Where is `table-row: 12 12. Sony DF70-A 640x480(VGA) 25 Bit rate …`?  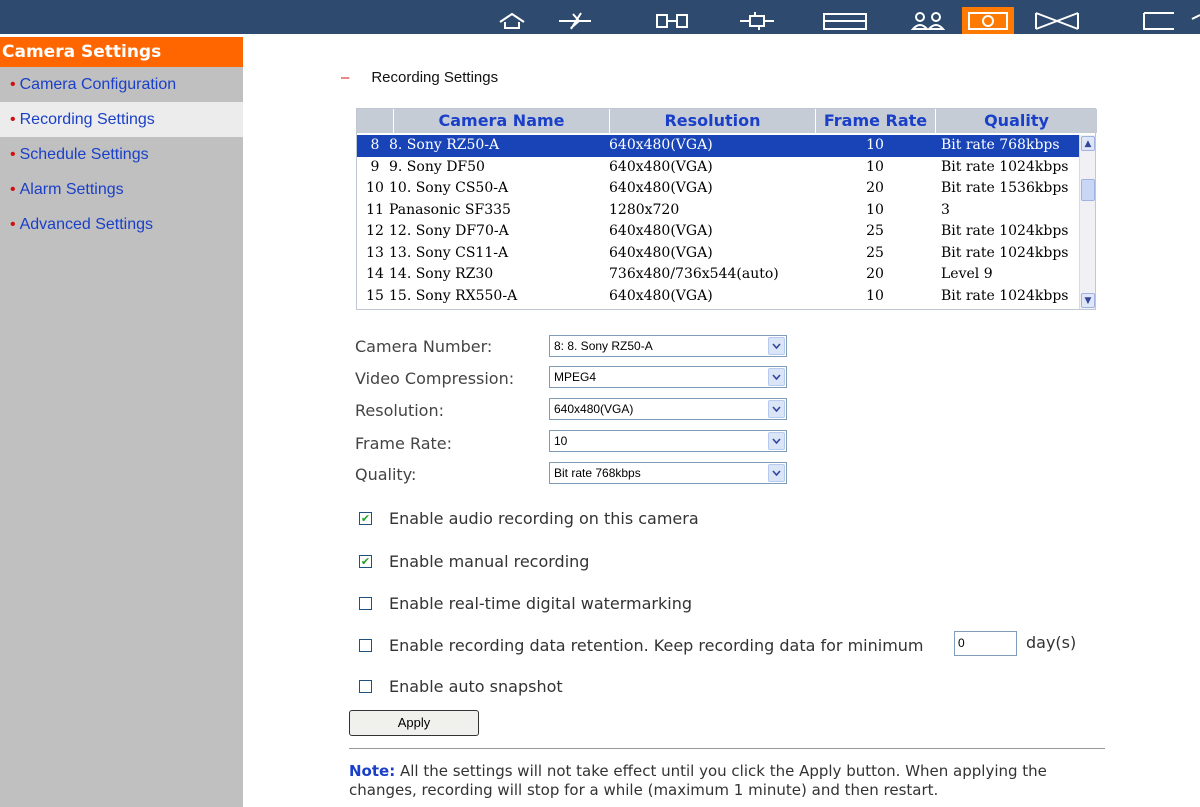
table-row: 12 12. Sony DF70-A 640x480(VGA) 25 Bit rate … is located at coordinates (718, 232).